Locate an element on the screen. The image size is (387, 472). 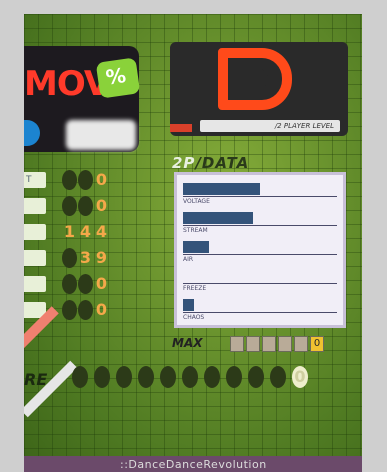
judgement-digit: 9 is located at coordinates (101, 257).